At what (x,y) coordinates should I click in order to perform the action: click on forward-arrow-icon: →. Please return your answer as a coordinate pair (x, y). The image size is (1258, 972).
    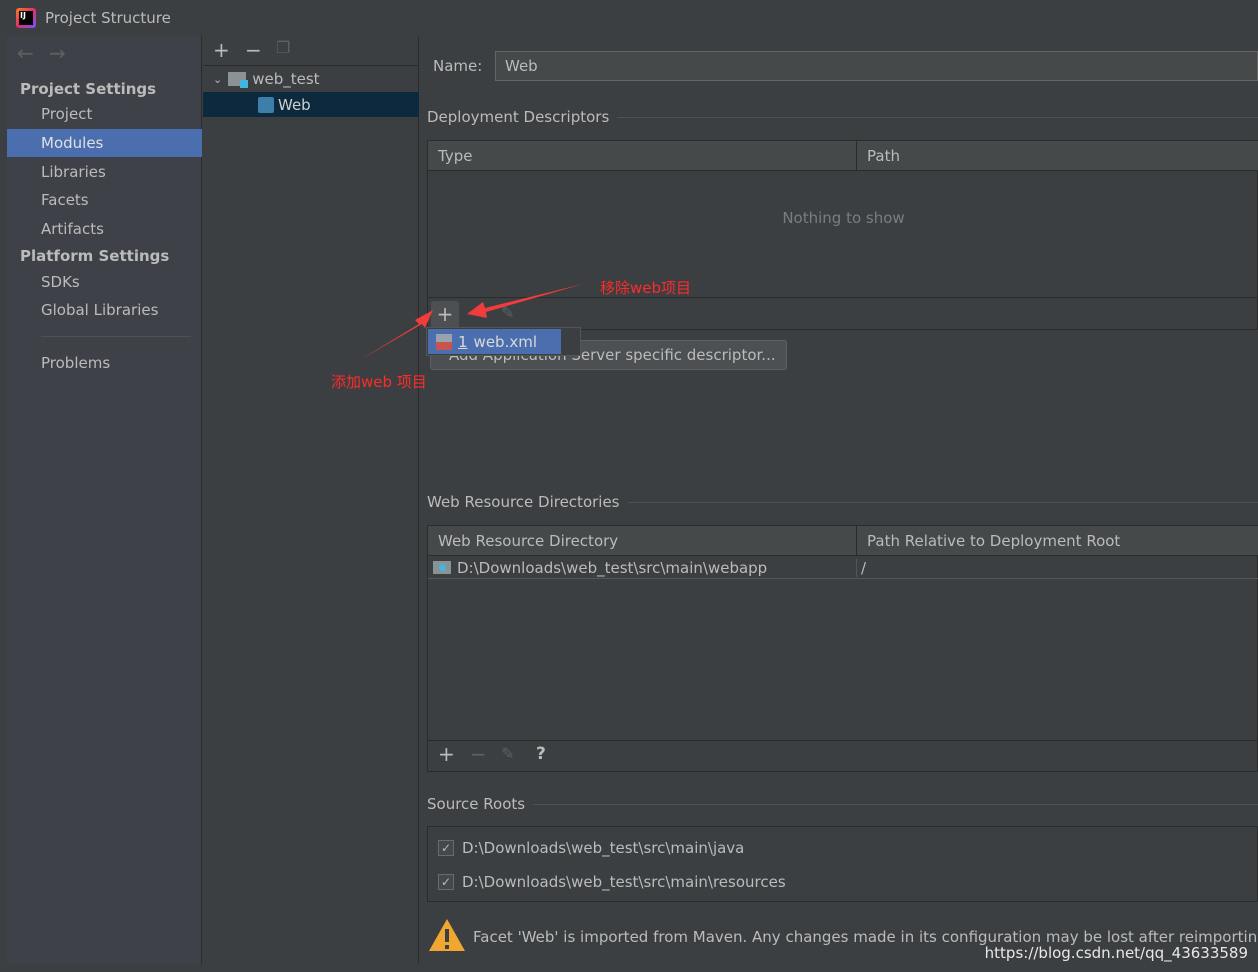
    Looking at the image, I should click on (57, 53).